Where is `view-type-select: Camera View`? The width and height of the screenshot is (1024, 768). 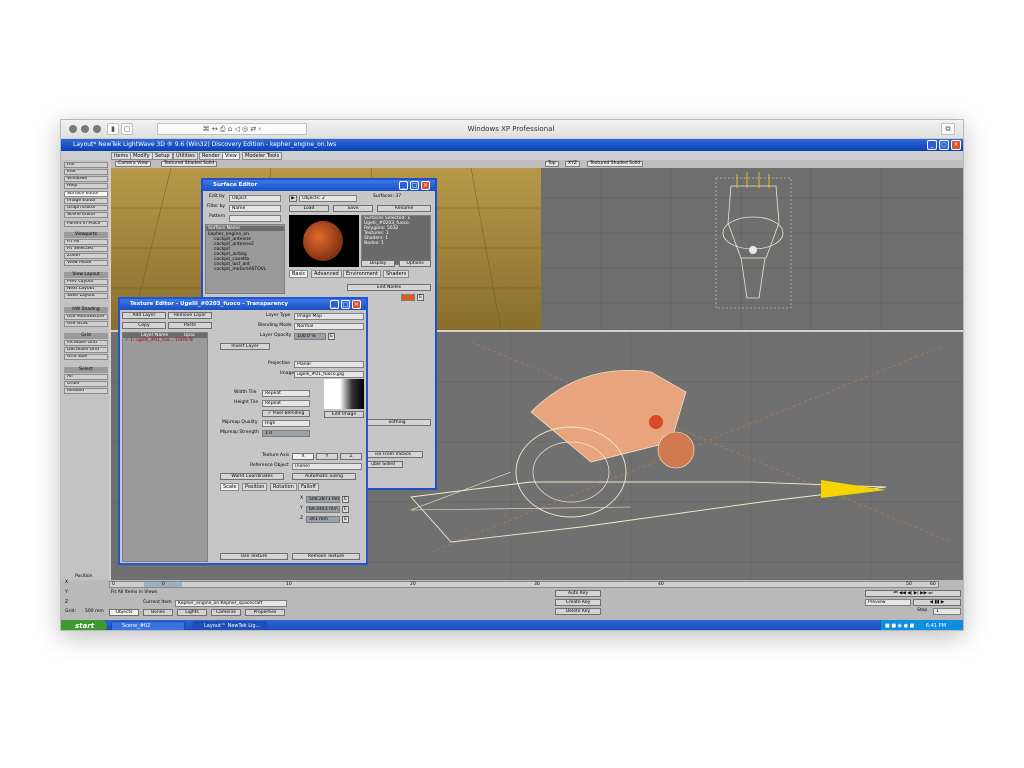 view-type-select: Camera View is located at coordinates (133, 164).